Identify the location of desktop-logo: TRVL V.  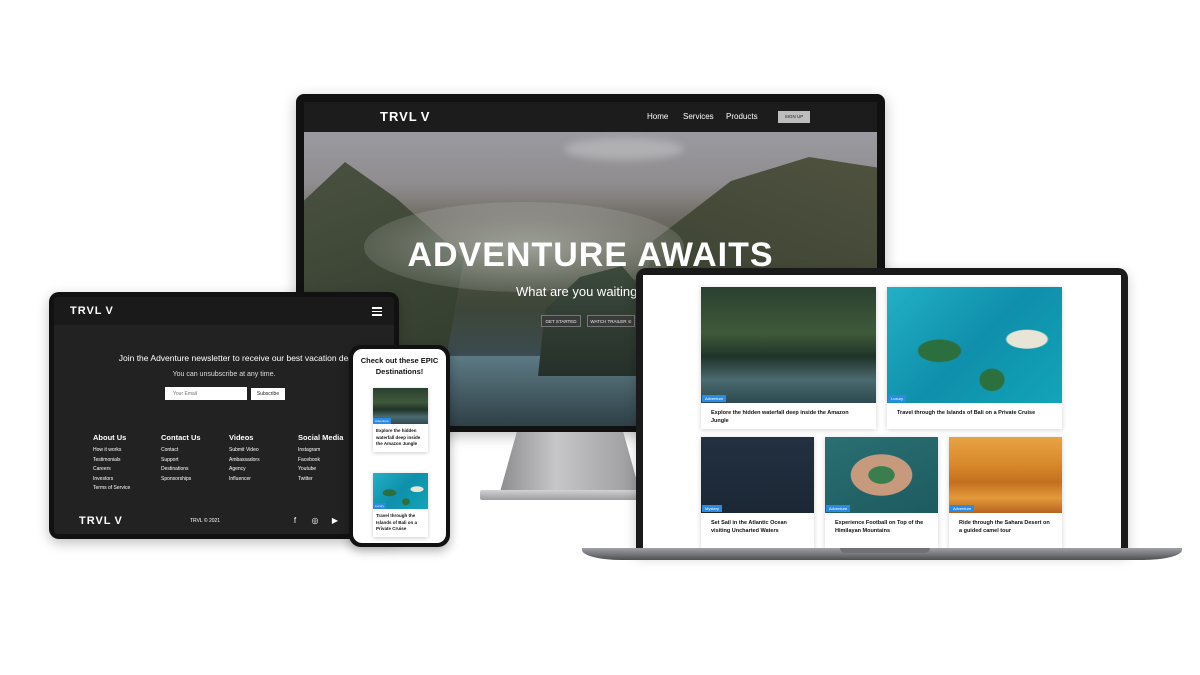
(405, 116).